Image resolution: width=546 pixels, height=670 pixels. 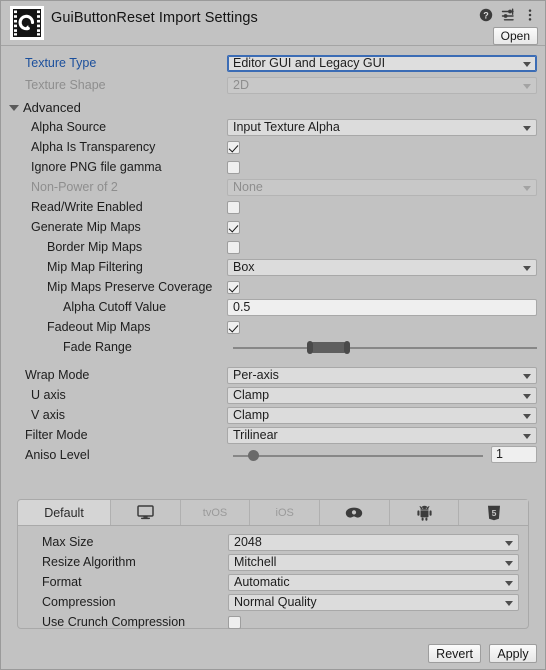 What do you see at coordinates (309, 63) in the screenshot?
I see `texture-type-value: Editor GUI and Legacy GUI` at bounding box center [309, 63].